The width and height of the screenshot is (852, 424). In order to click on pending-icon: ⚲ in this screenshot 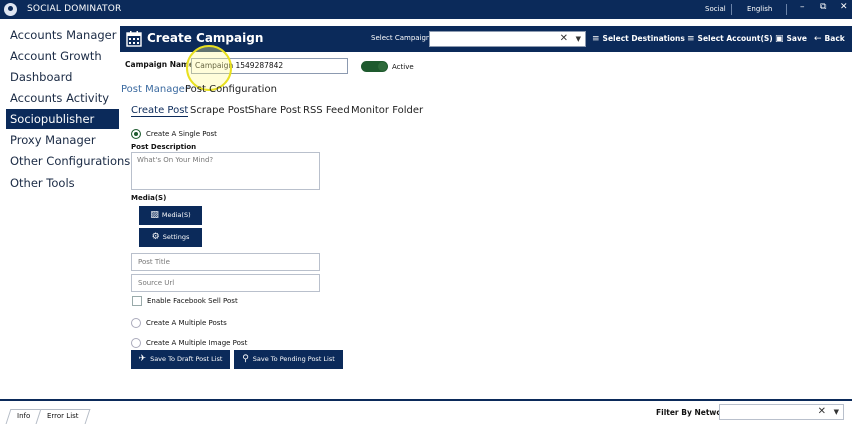, I will do `click(245, 359)`.